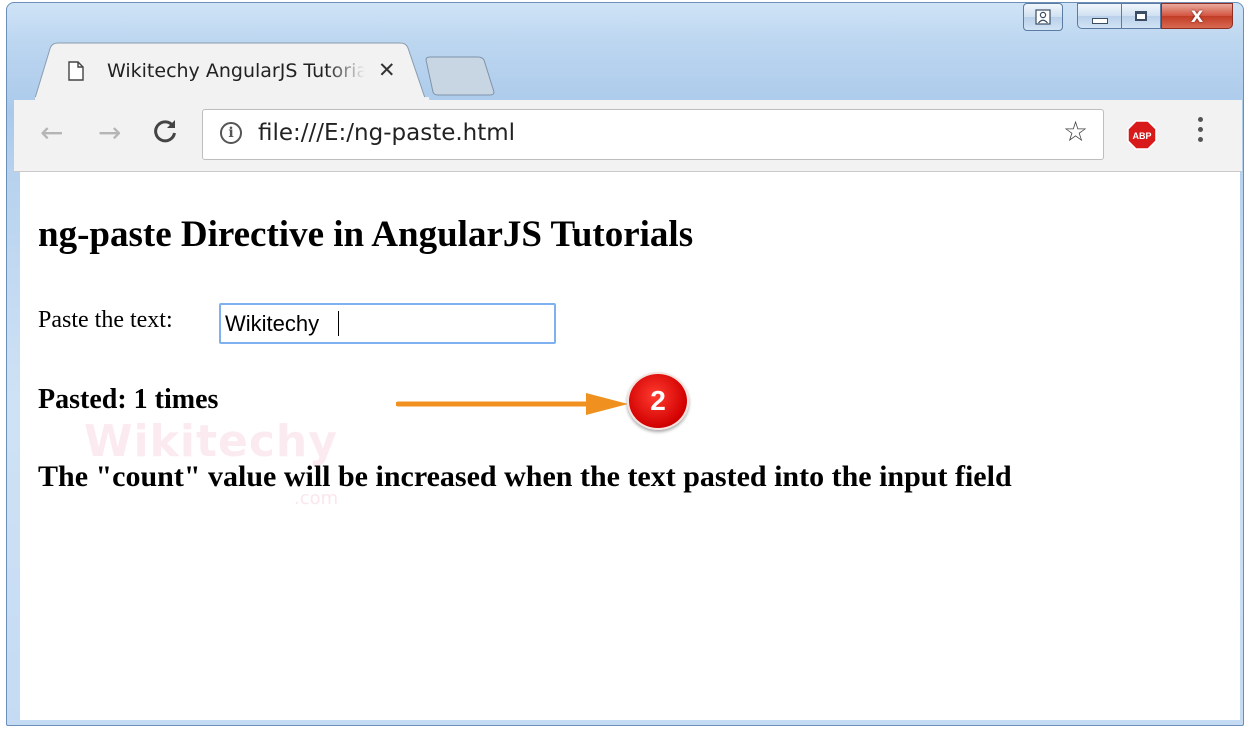  What do you see at coordinates (105, 320) in the screenshot?
I see `paste-label: Paste the text:` at bounding box center [105, 320].